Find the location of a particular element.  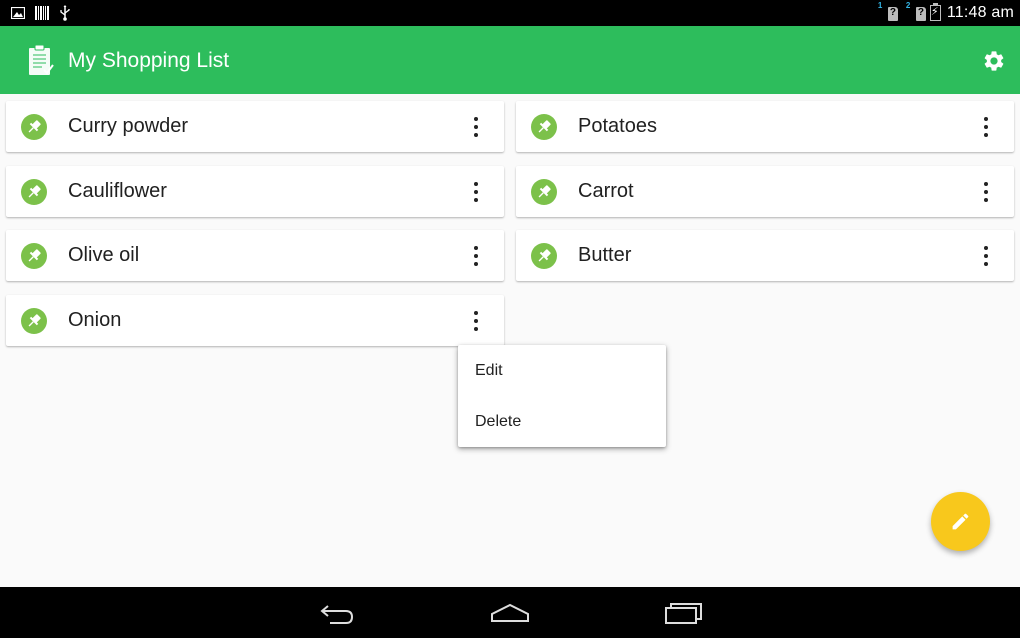

item-popup-menu: Edit Delete is located at coordinates (562, 396).